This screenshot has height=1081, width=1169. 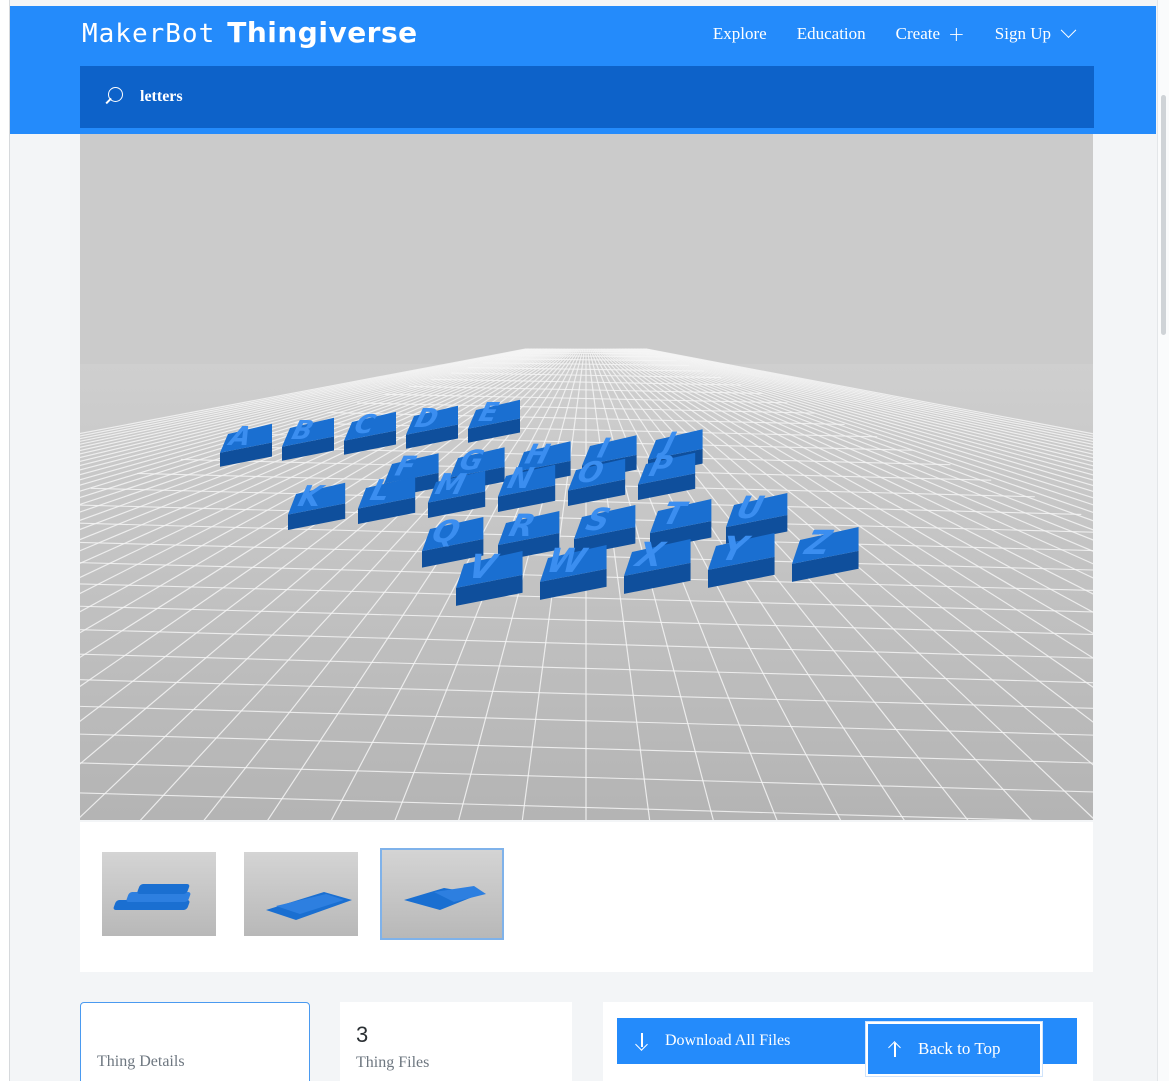 I want to click on thing-details-label: Thing Details, so click(x=141, y=1061).